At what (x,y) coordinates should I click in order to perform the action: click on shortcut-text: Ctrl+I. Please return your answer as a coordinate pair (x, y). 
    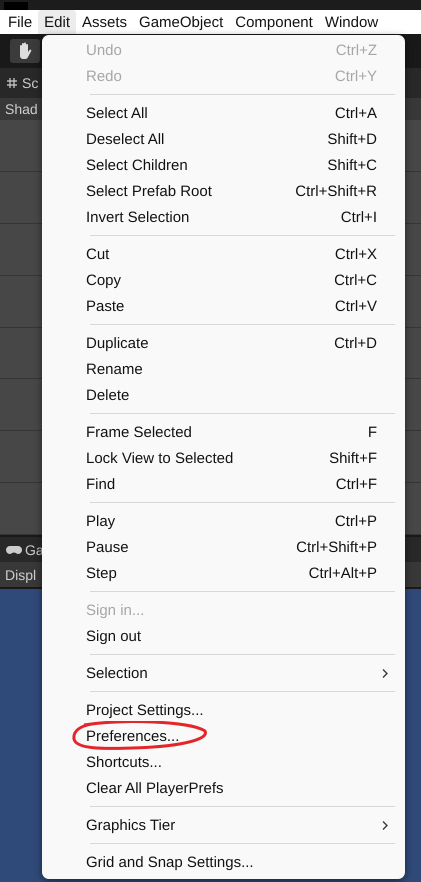
    Looking at the image, I should click on (358, 217).